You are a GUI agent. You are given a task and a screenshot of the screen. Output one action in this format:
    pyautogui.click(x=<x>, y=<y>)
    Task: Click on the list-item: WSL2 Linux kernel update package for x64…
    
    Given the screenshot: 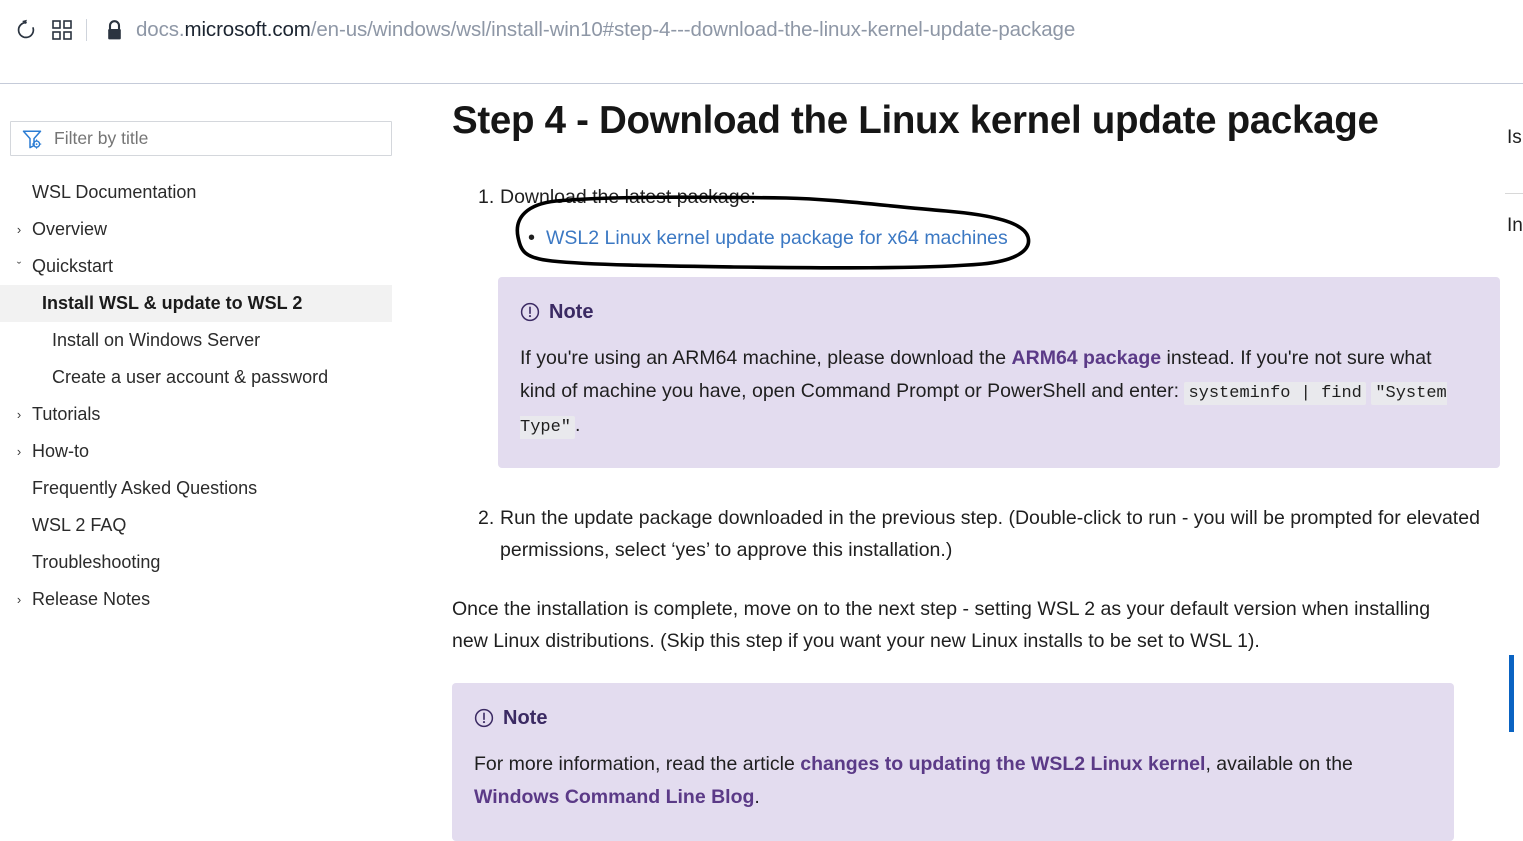 What is the action you would take?
    pyautogui.click(x=1014, y=238)
    